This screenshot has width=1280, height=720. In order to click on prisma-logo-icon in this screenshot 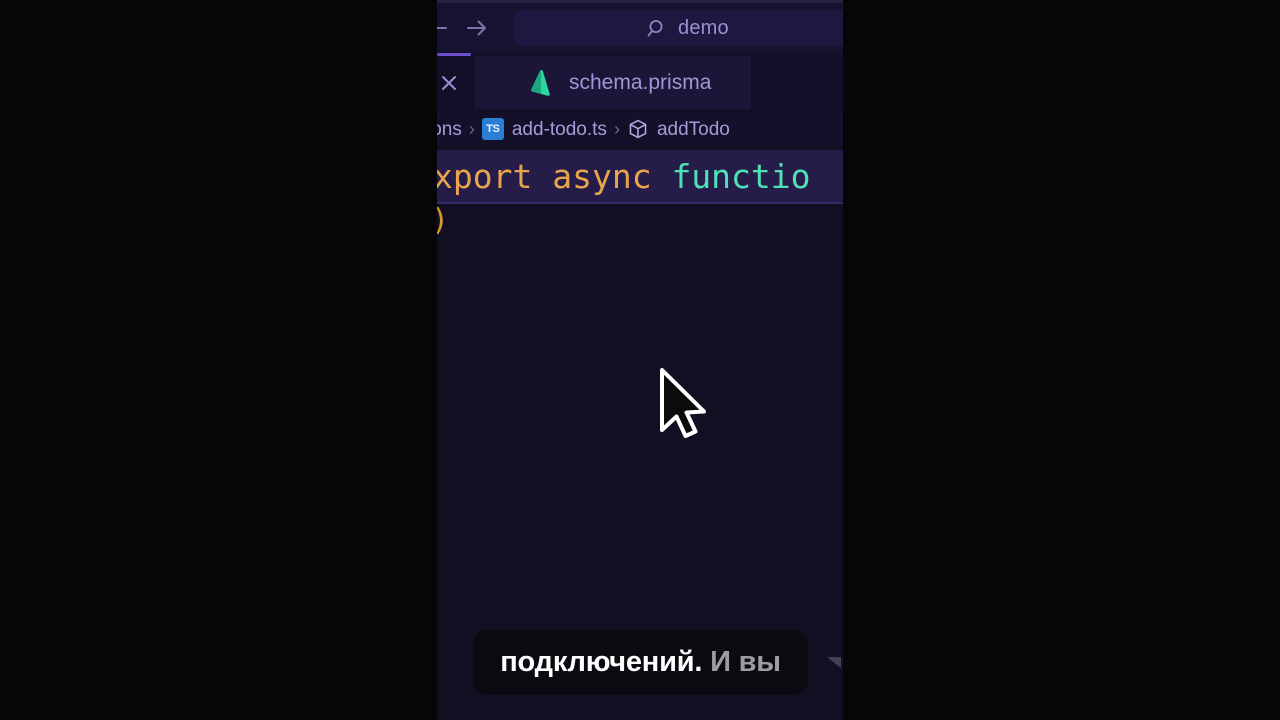, I will do `click(540, 82)`.